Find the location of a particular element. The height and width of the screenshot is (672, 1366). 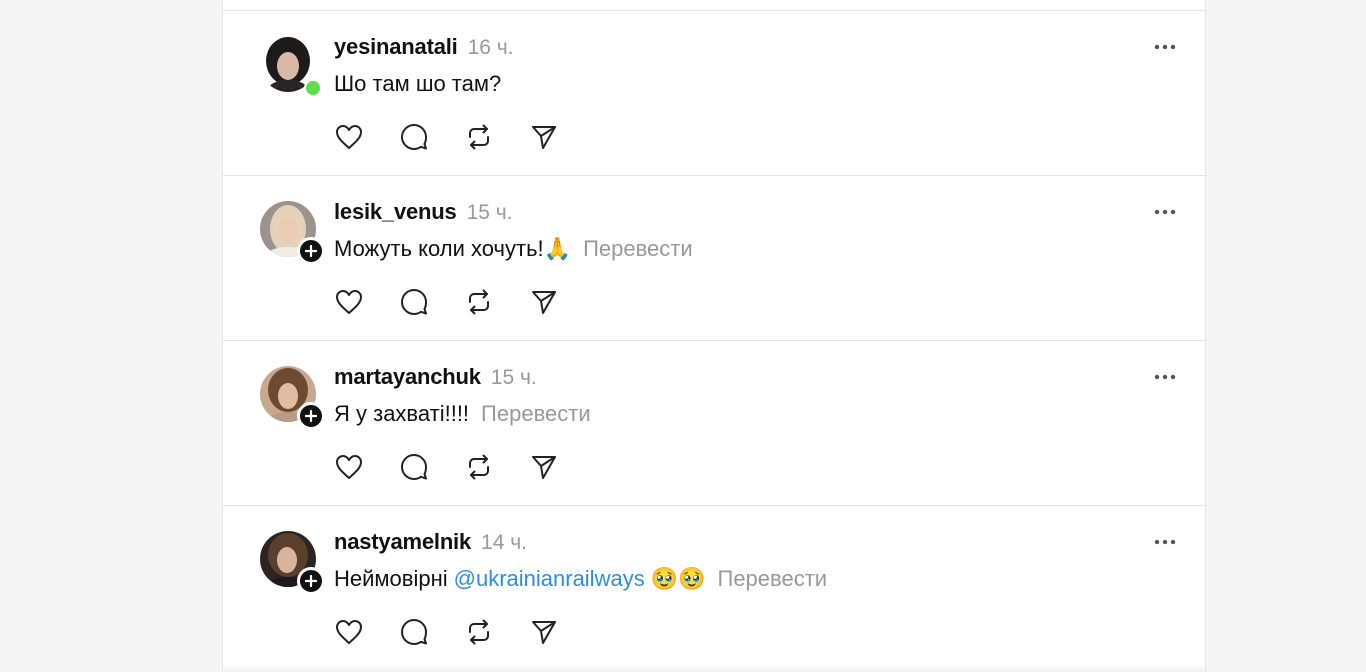

post-time: 16 ч. is located at coordinates (491, 48).